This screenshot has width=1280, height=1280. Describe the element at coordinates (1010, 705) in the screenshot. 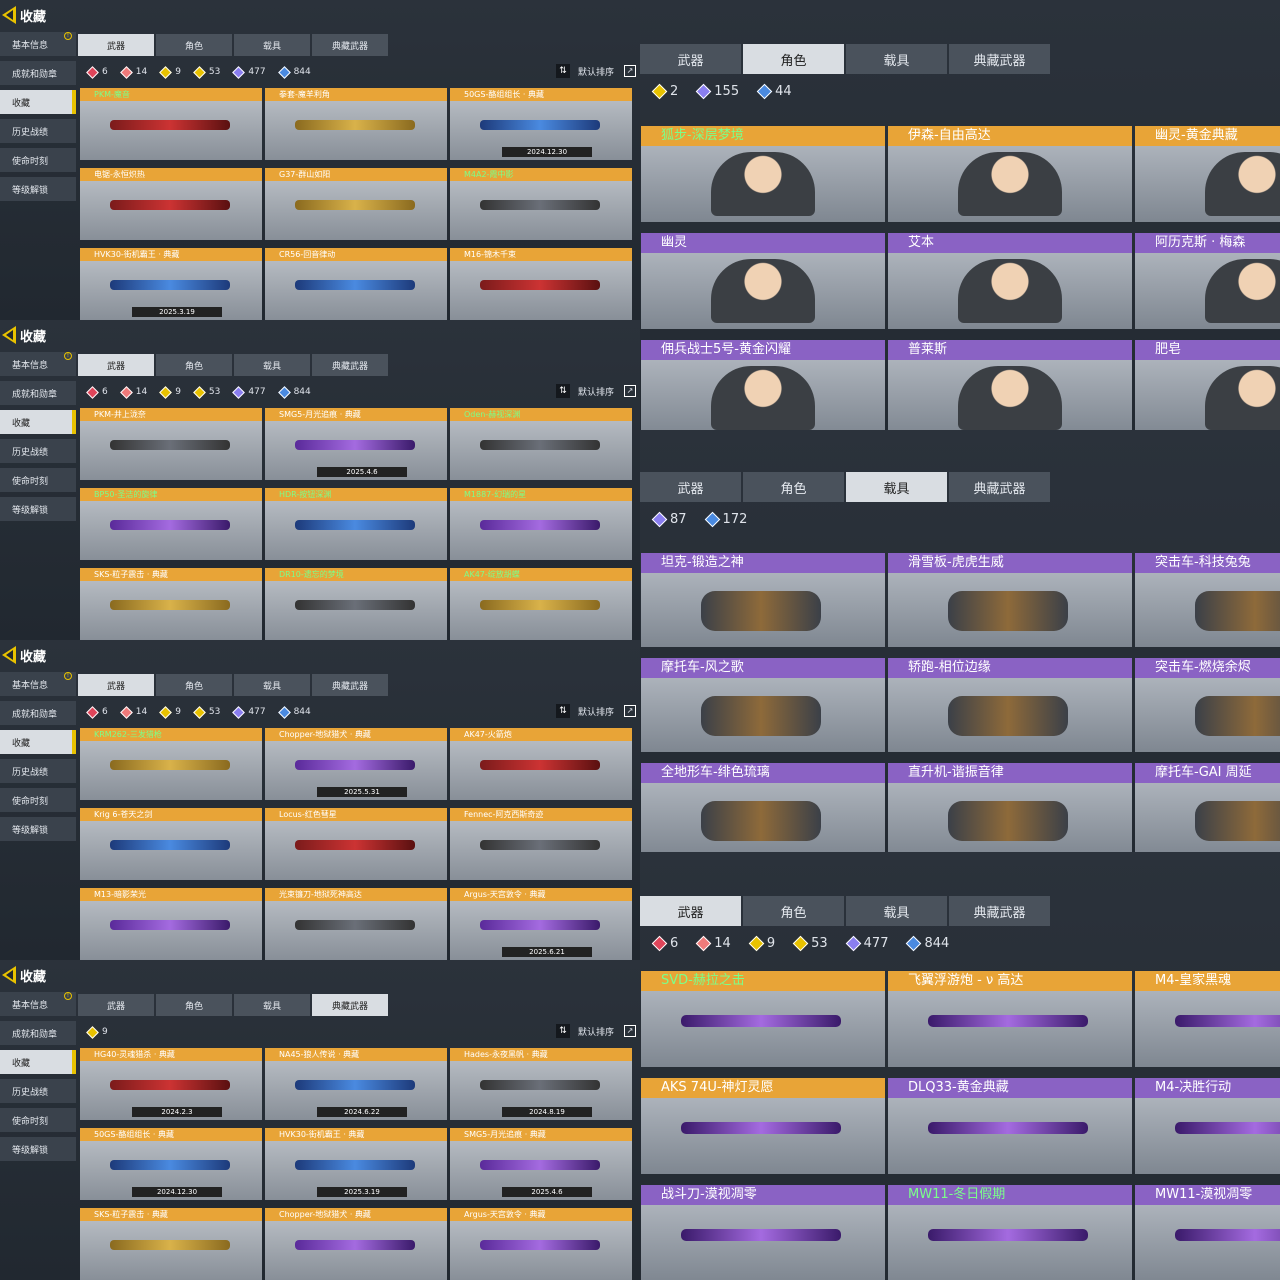

I see `item-card: 轿跑-相位边缘` at that location.